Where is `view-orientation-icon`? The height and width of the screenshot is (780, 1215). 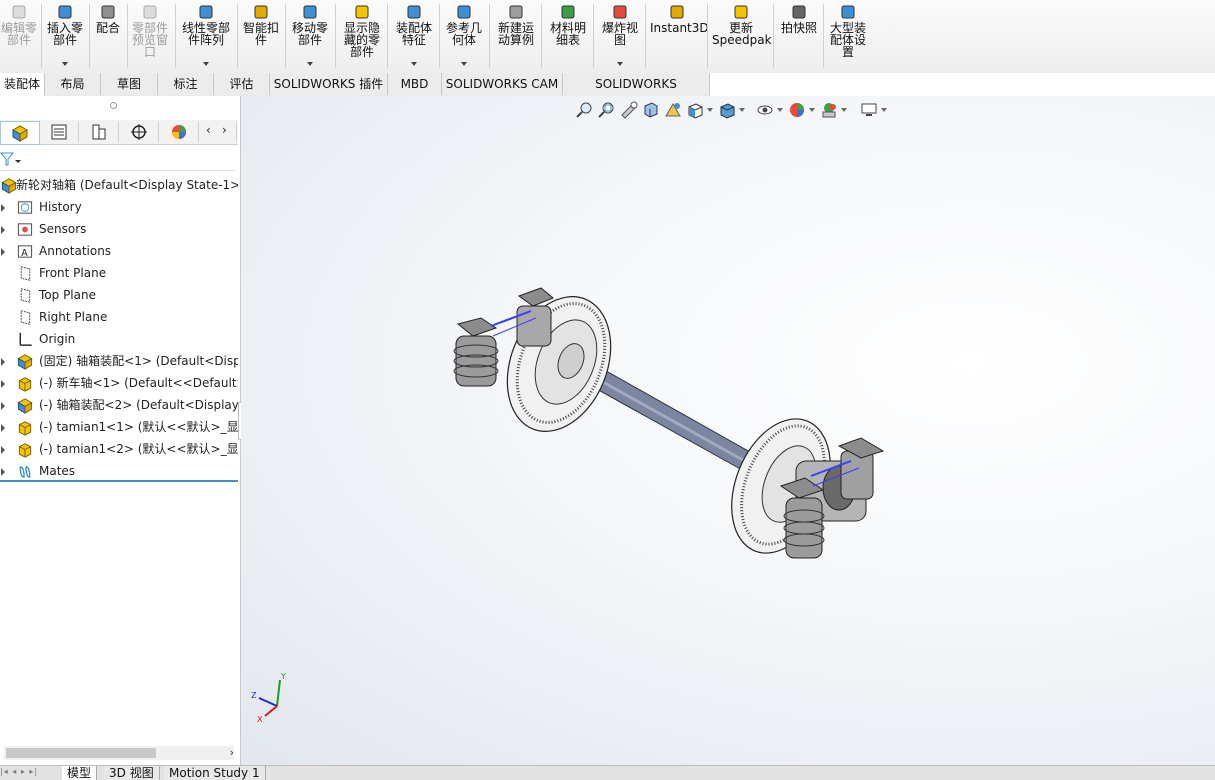 view-orientation-icon is located at coordinates (695, 110).